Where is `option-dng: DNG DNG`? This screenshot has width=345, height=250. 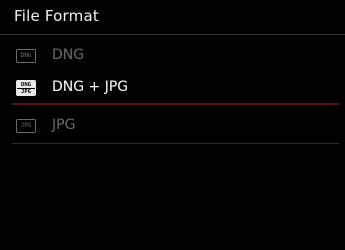
option-dng: DNG DNG is located at coordinates (172, 56).